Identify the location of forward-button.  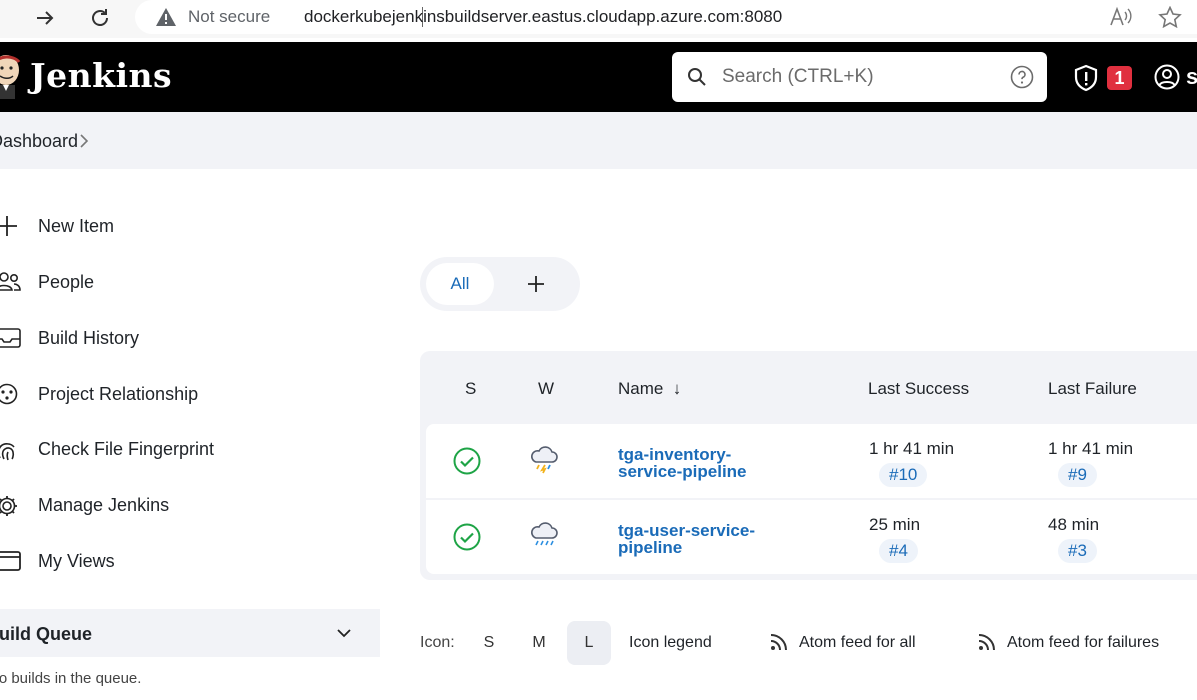
(45, 18).